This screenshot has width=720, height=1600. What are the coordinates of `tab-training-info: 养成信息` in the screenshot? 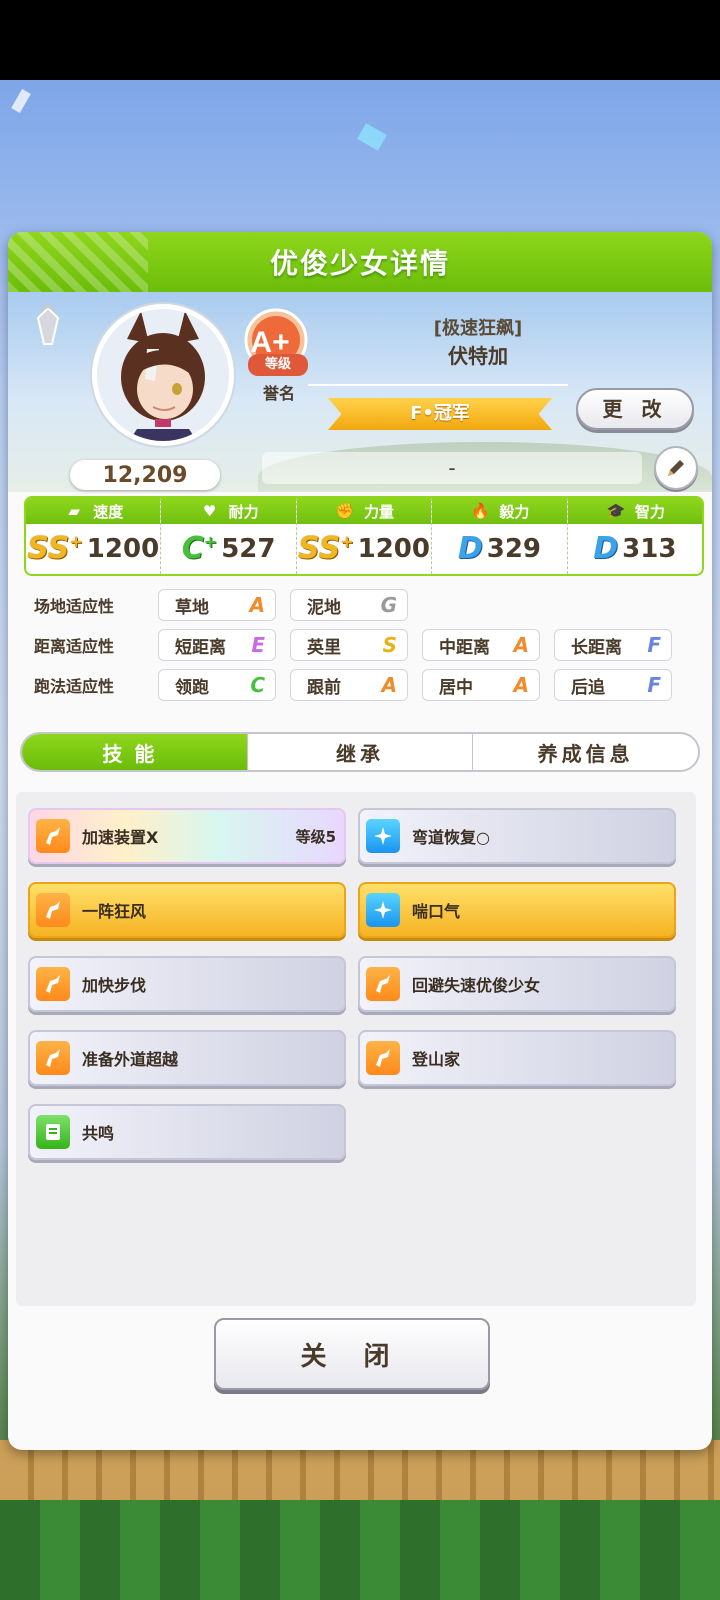 It's located at (585, 752).